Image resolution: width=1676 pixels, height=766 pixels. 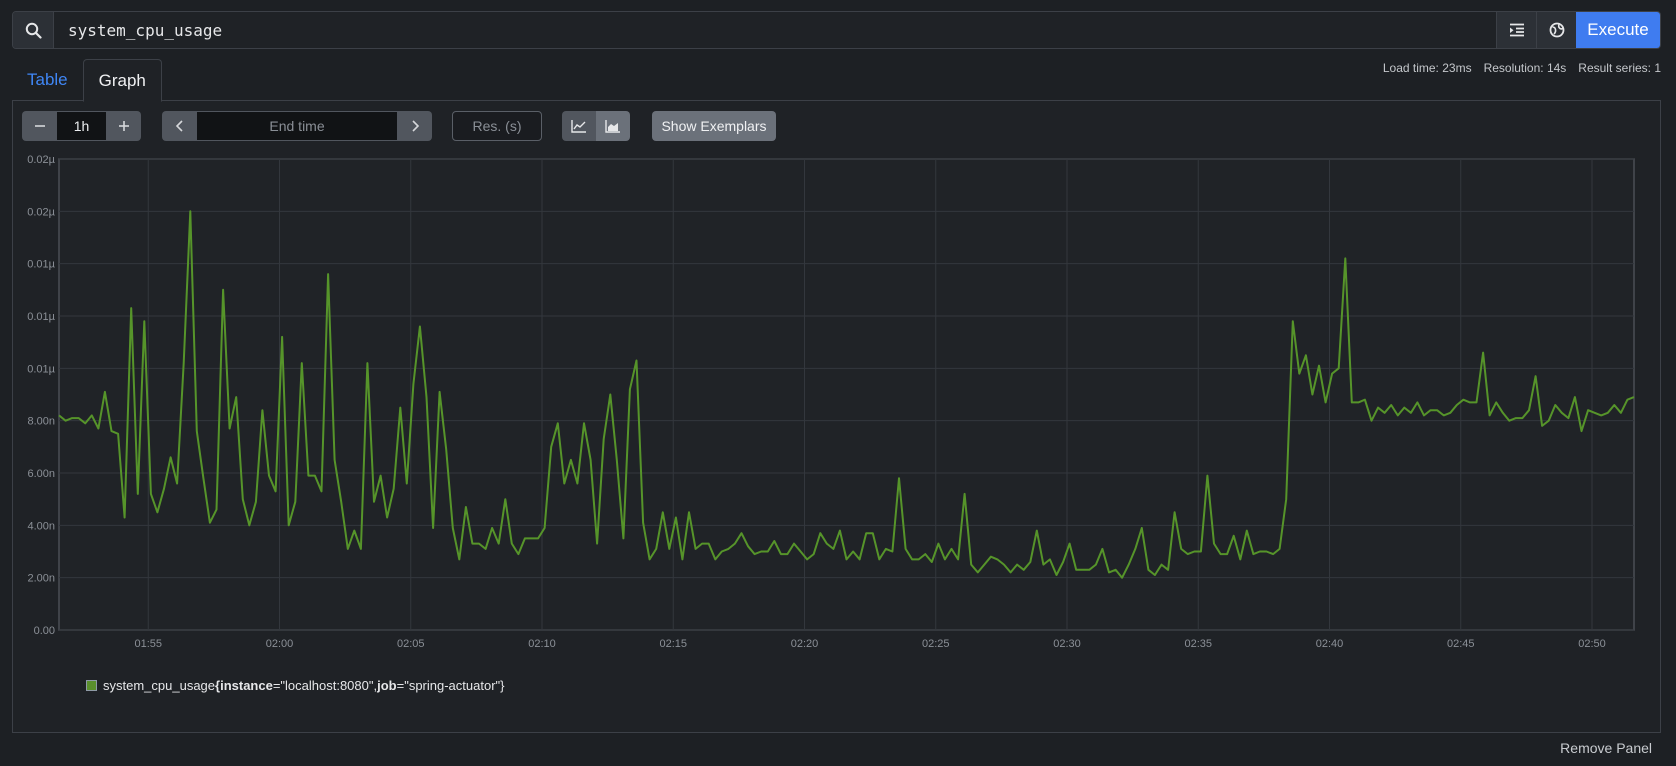 What do you see at coordinates (1330, 644) in the screenshot?
I see `x-tick-label: 02:40` at bounding box center [1330, 644].